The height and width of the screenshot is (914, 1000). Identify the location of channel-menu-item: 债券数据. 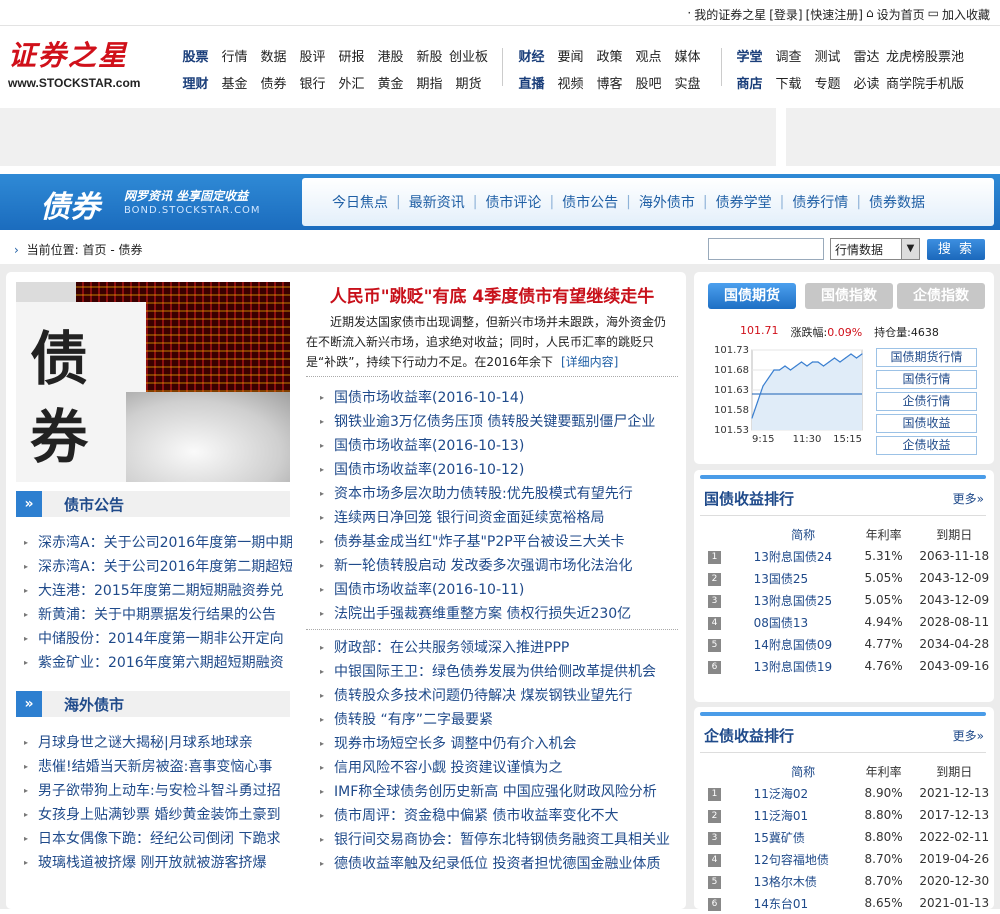
(897, 202).